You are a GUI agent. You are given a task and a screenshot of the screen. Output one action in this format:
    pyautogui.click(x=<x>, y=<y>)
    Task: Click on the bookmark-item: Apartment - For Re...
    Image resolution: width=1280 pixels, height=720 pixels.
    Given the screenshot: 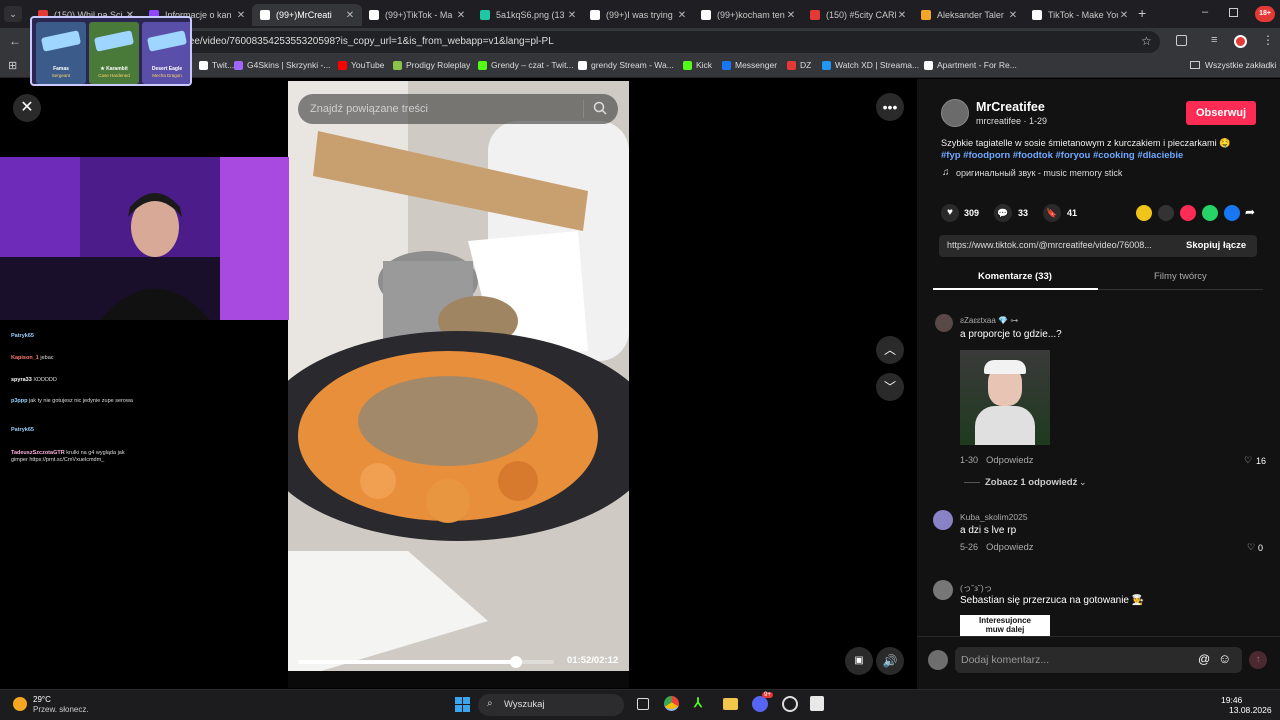 What is the action you would take?
    pyautogui.click(x=970, y=65)
    